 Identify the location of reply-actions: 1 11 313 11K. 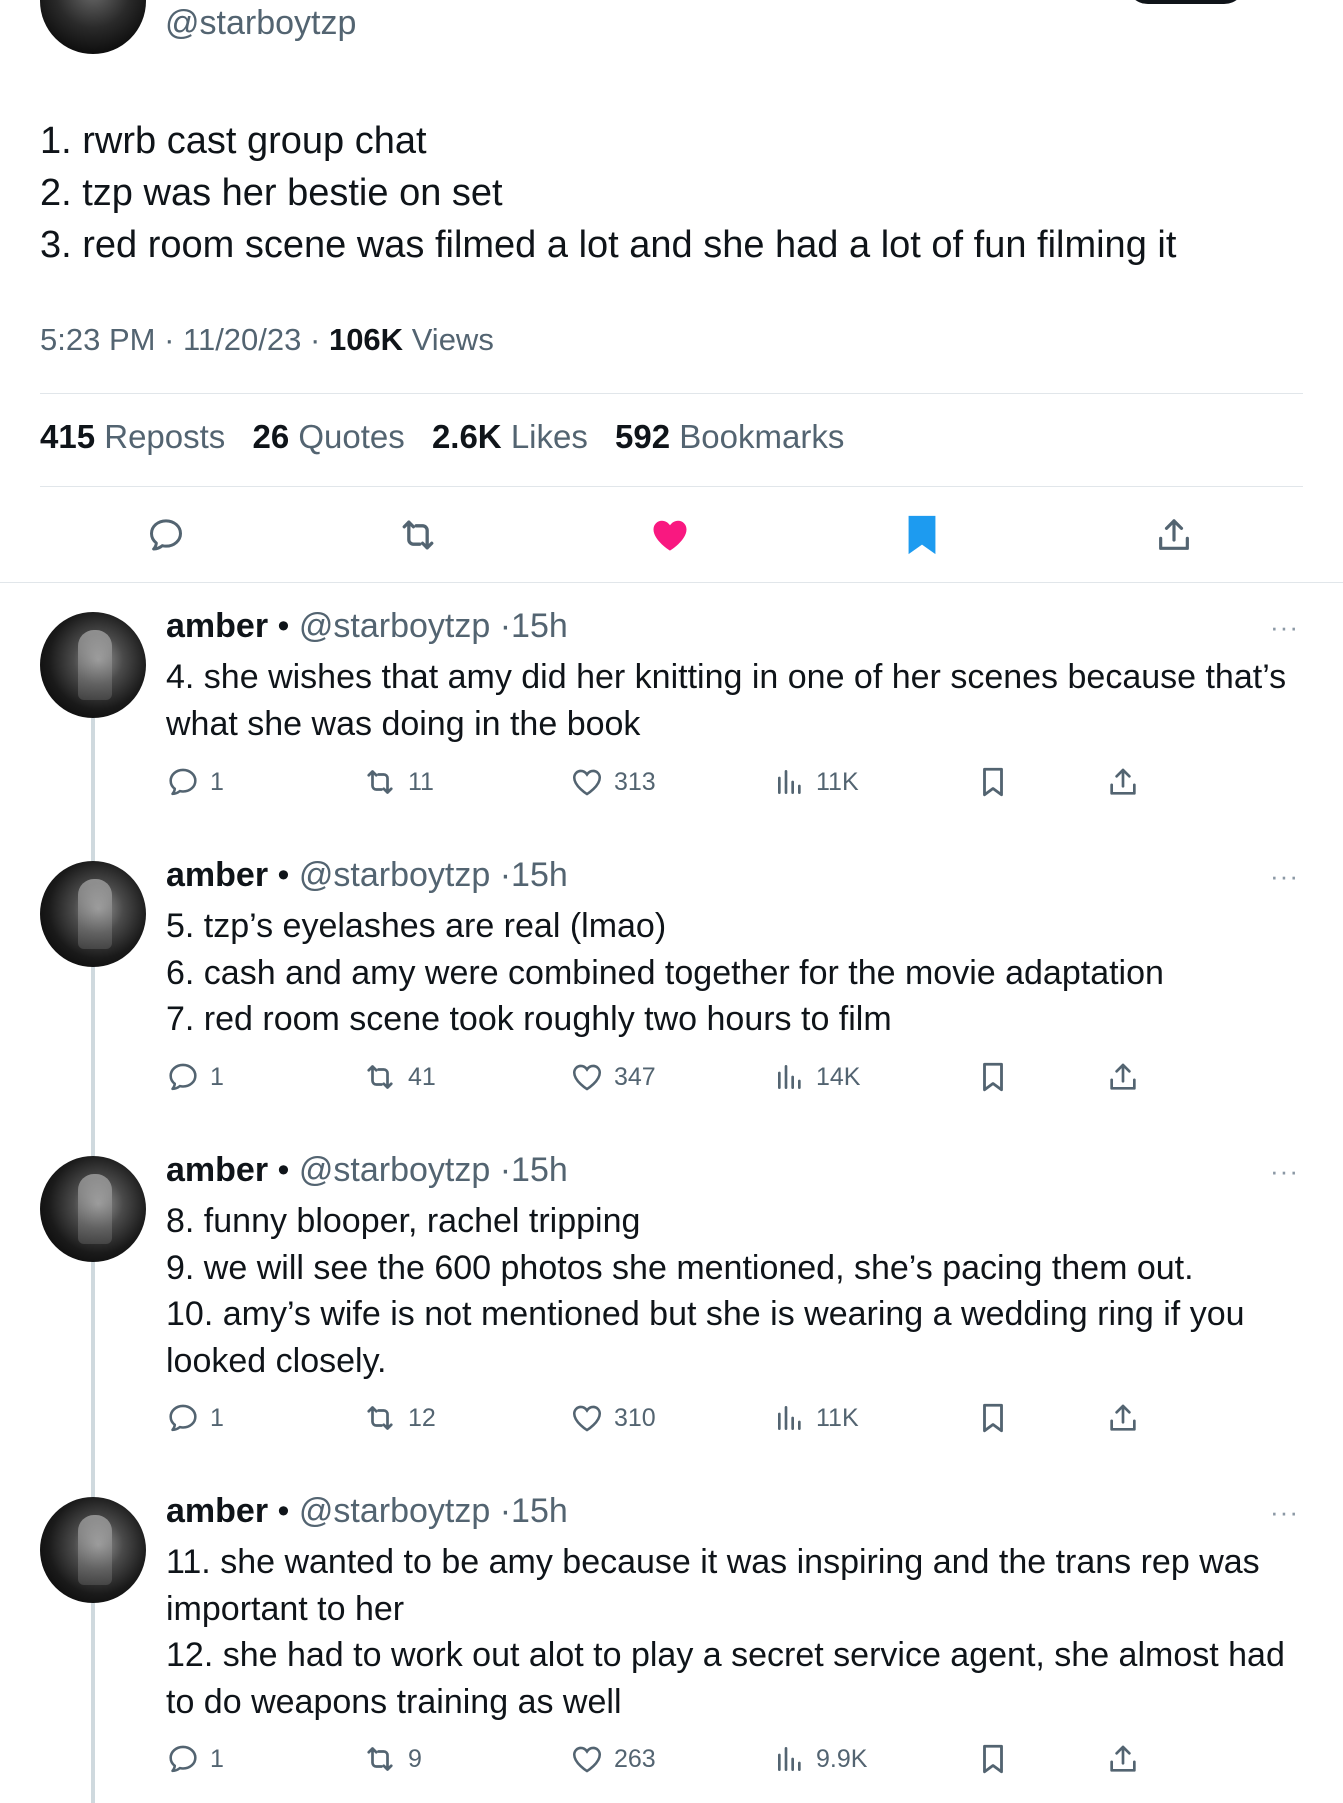
(671, 782).